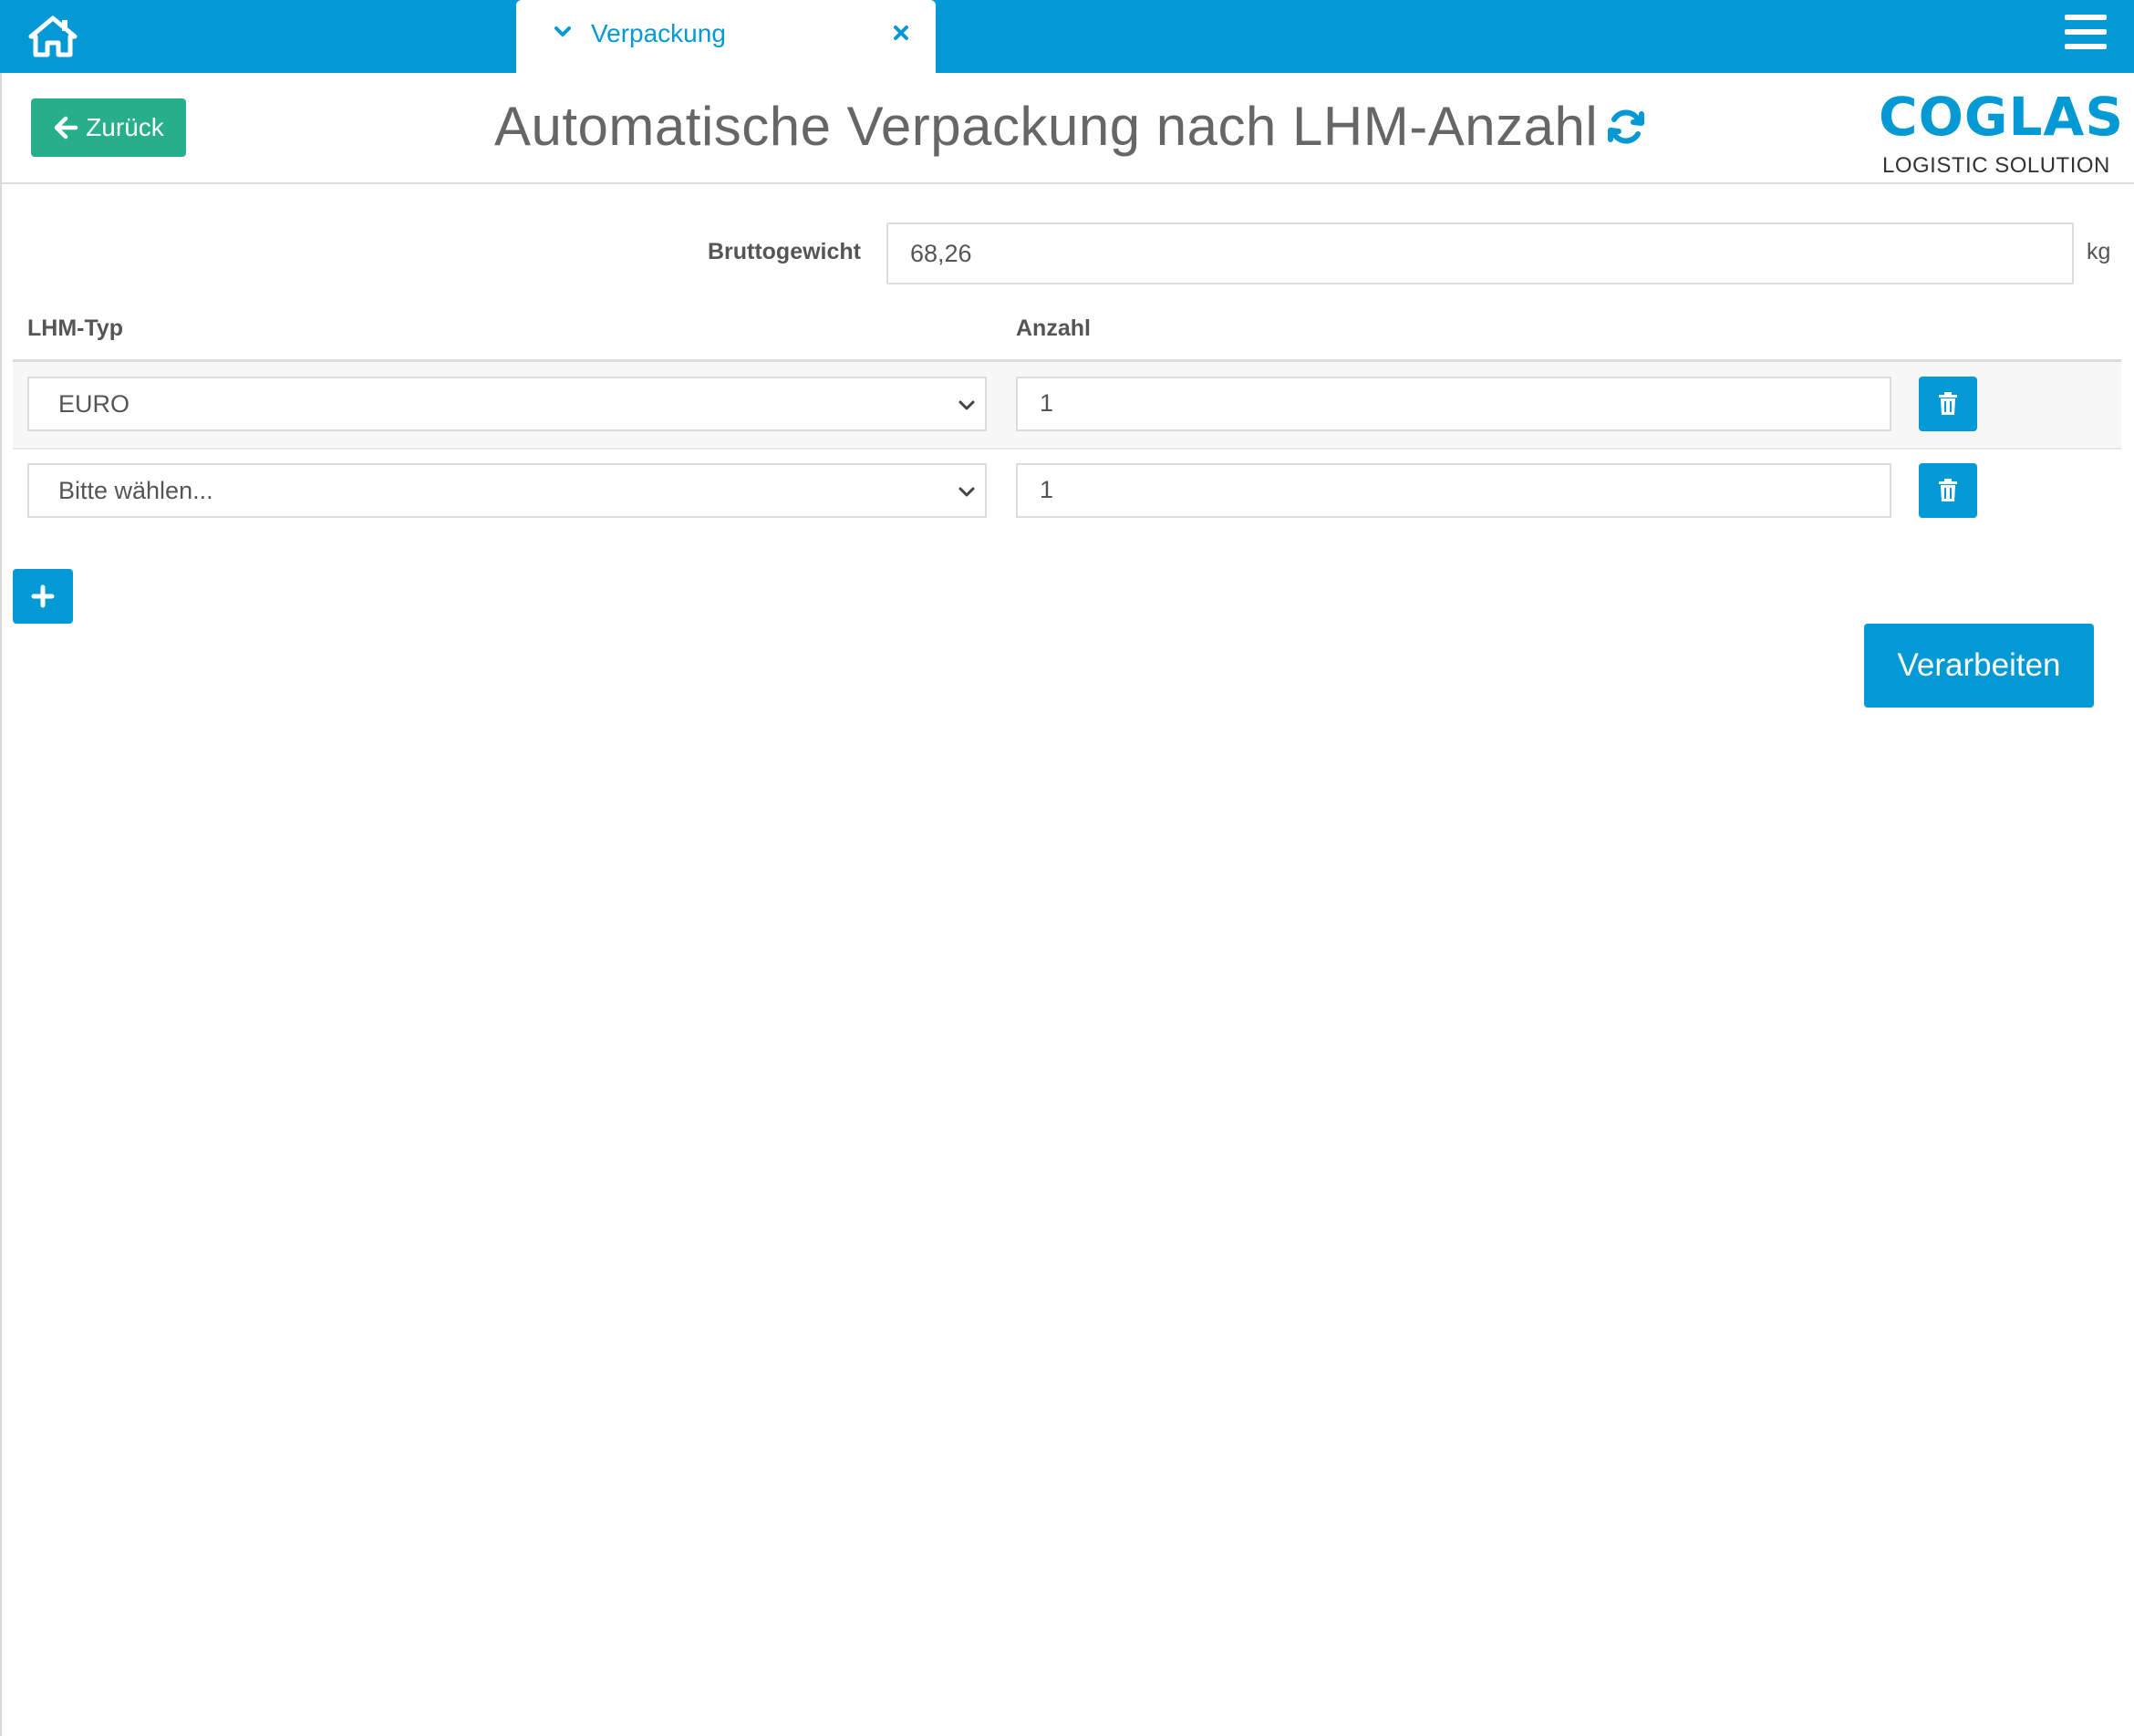  Describe the element at coordinates (1626, 127) in the screenshot. I see `refresh-icon` at that location.